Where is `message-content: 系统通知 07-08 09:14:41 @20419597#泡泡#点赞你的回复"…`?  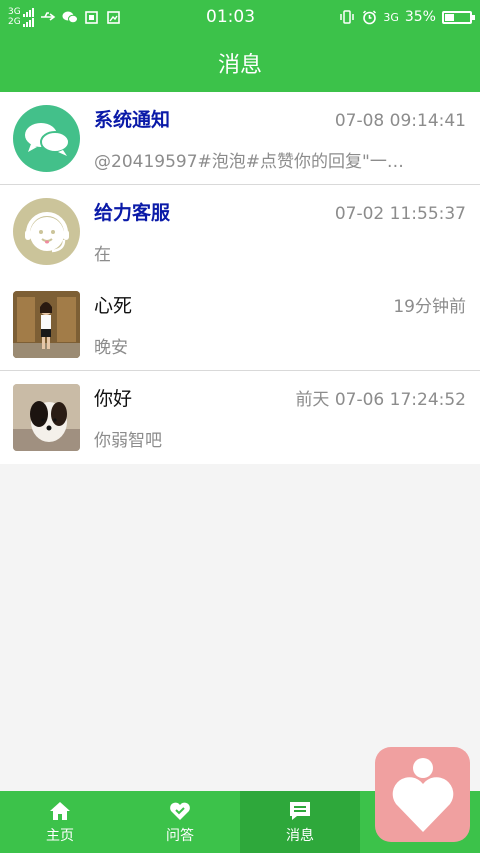
message-content: 系统通知 07-08 09:14:41 @20419597#泡泡#点赞你的回复"… is located at coordinates (280, 138).